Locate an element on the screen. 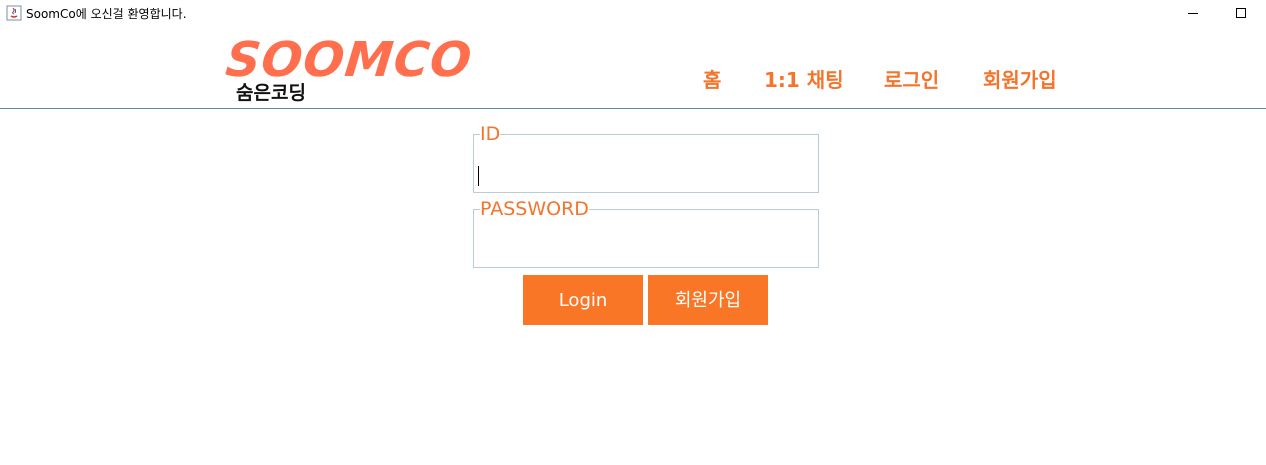 This screenshot has height=465, width=1266. signup-button: 회원가입 is located at coordinates (708, 300).